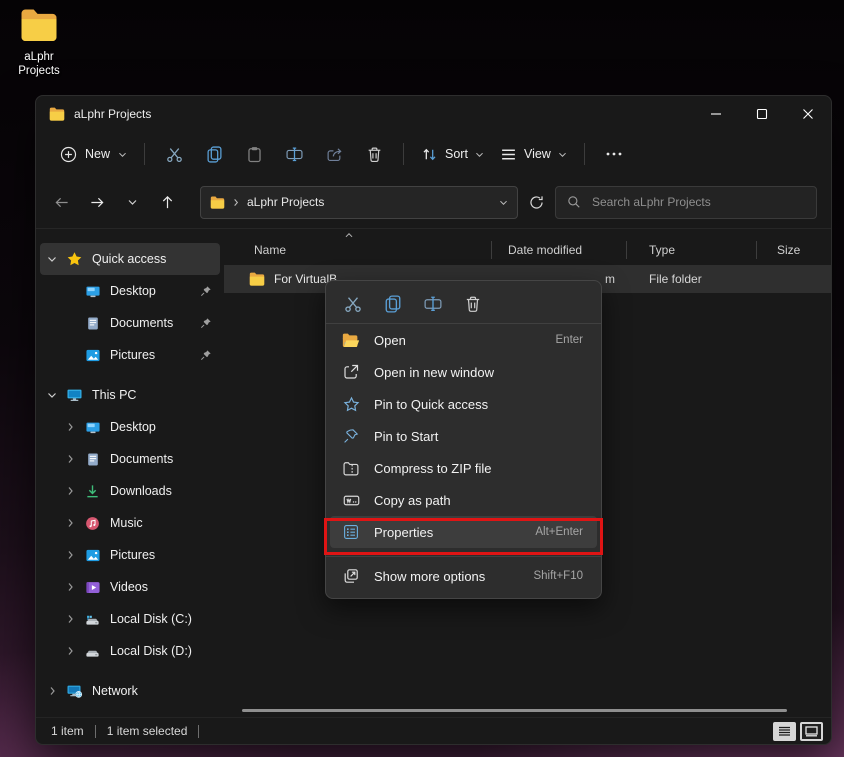 This screenshot has width=844, height=757. Describe the element at coordinates (93, 154) in the screenshot. I see `new-button: New` at that location.